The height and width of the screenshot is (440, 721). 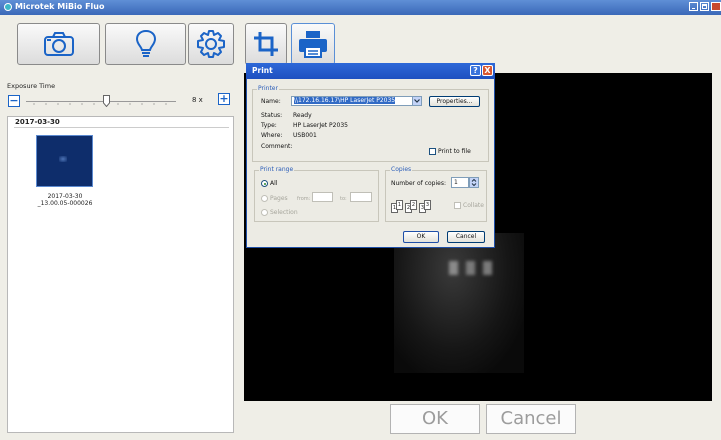 I want to click on all-radio, so click(x=264, y=183).